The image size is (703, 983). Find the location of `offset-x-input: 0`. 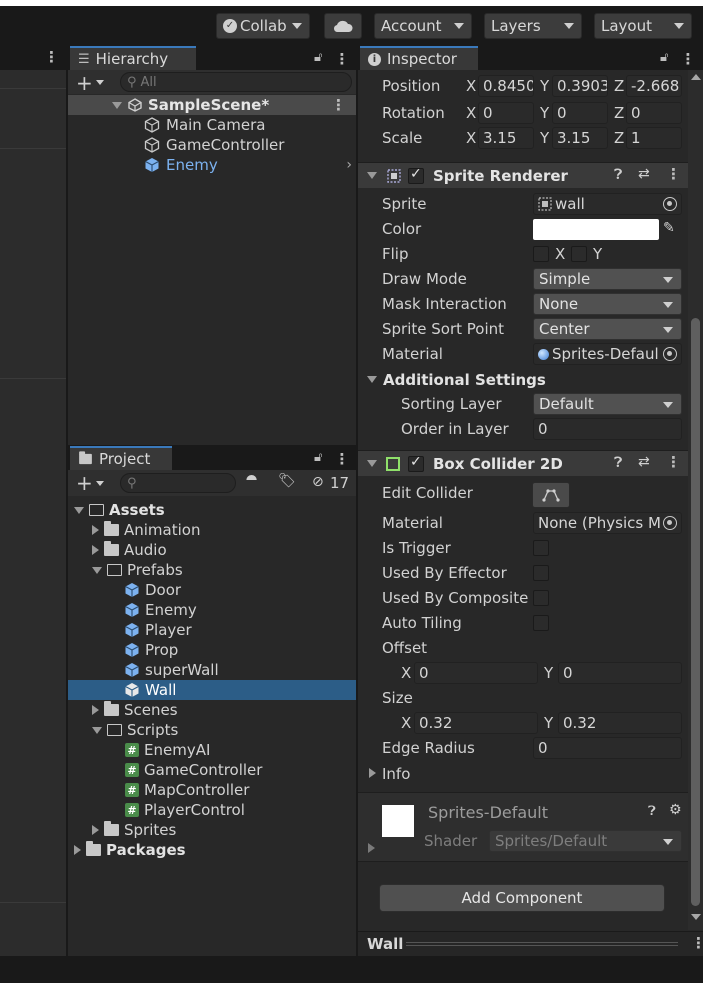

offset-x-input: 0 is located at coordinates (476, 673).